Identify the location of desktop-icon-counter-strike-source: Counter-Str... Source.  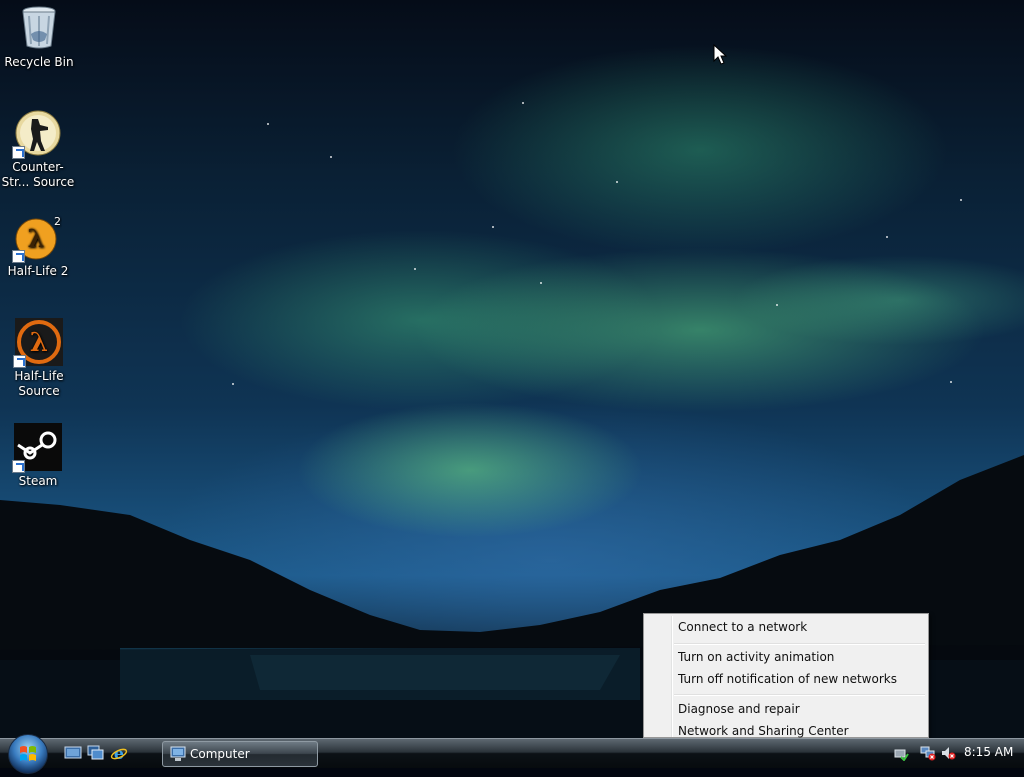
(38, 149).